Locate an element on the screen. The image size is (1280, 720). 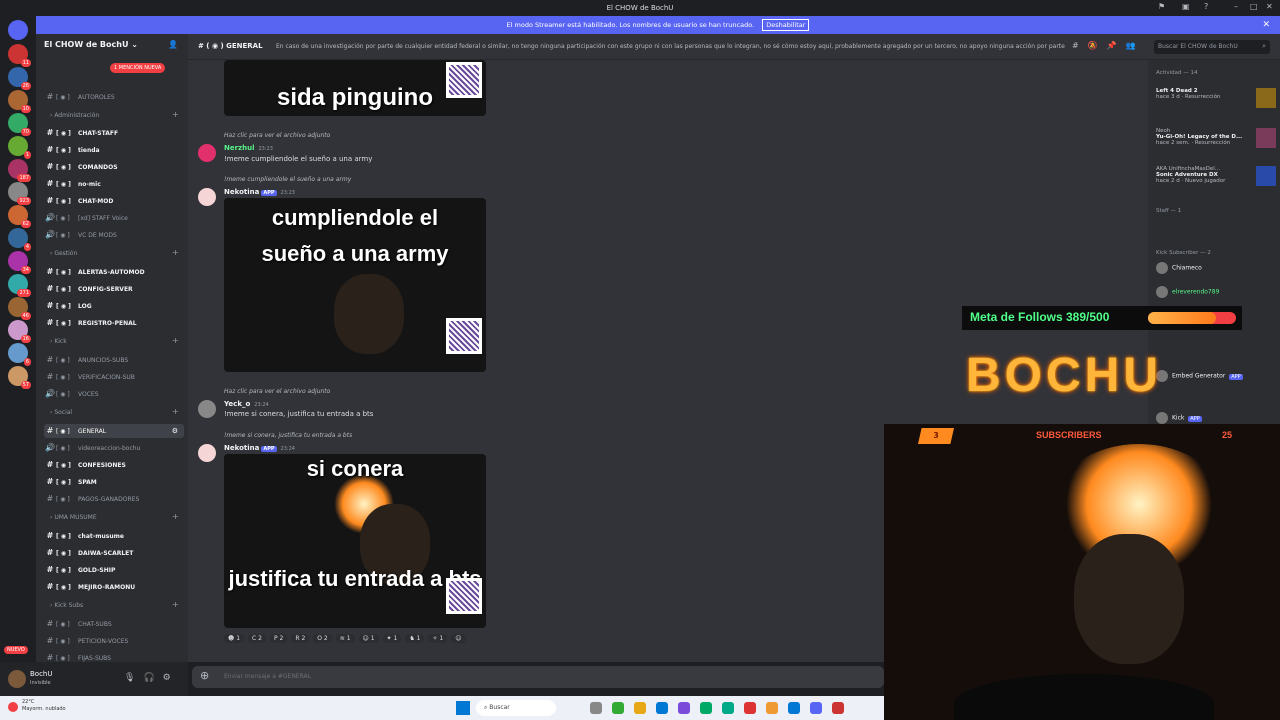
home-icon is located at coordinates (18, 30).